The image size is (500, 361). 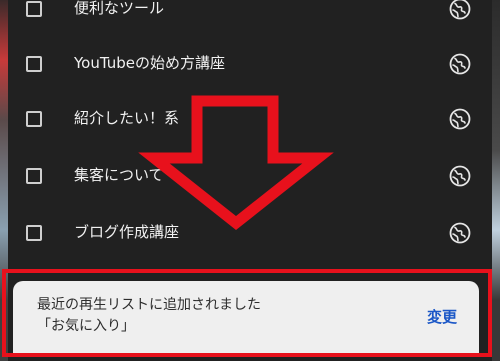 What do you see at coordinates (149, 305) in the screenshot?
I see `toast-message-line1: 最近の再生リストに追加されました` at bounding box center [149, 305].